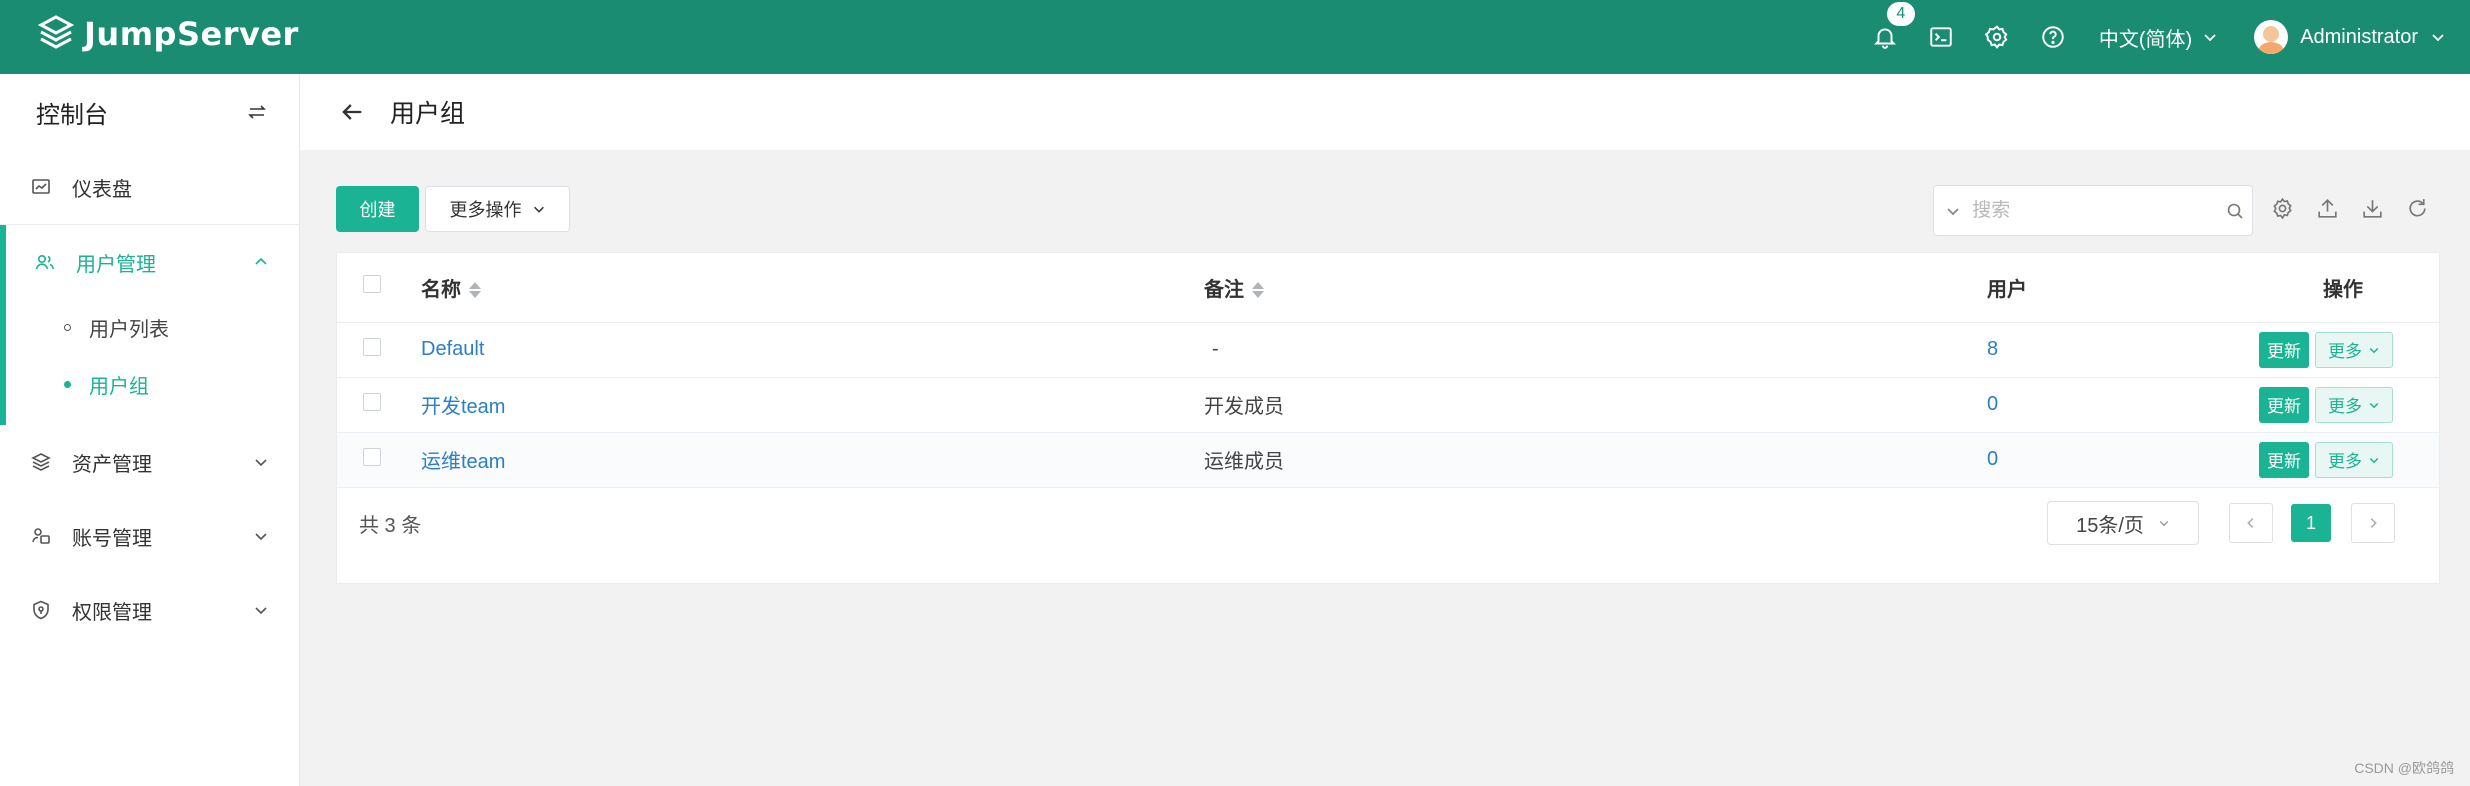  I want to click on table-row: 运维team 运维成员 0 更新 更多, so click(1388, 460).